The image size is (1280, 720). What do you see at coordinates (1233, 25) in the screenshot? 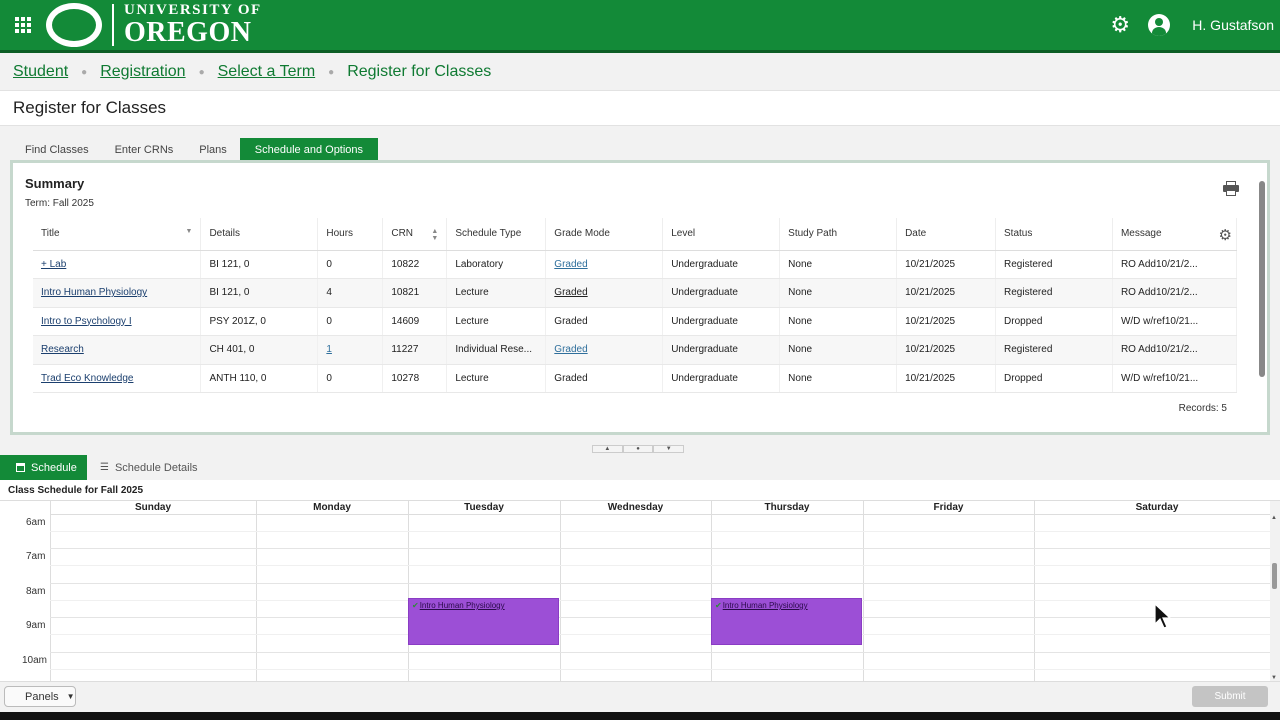
I see `username: H. Gustafson` at bounding box center [1233, 25].